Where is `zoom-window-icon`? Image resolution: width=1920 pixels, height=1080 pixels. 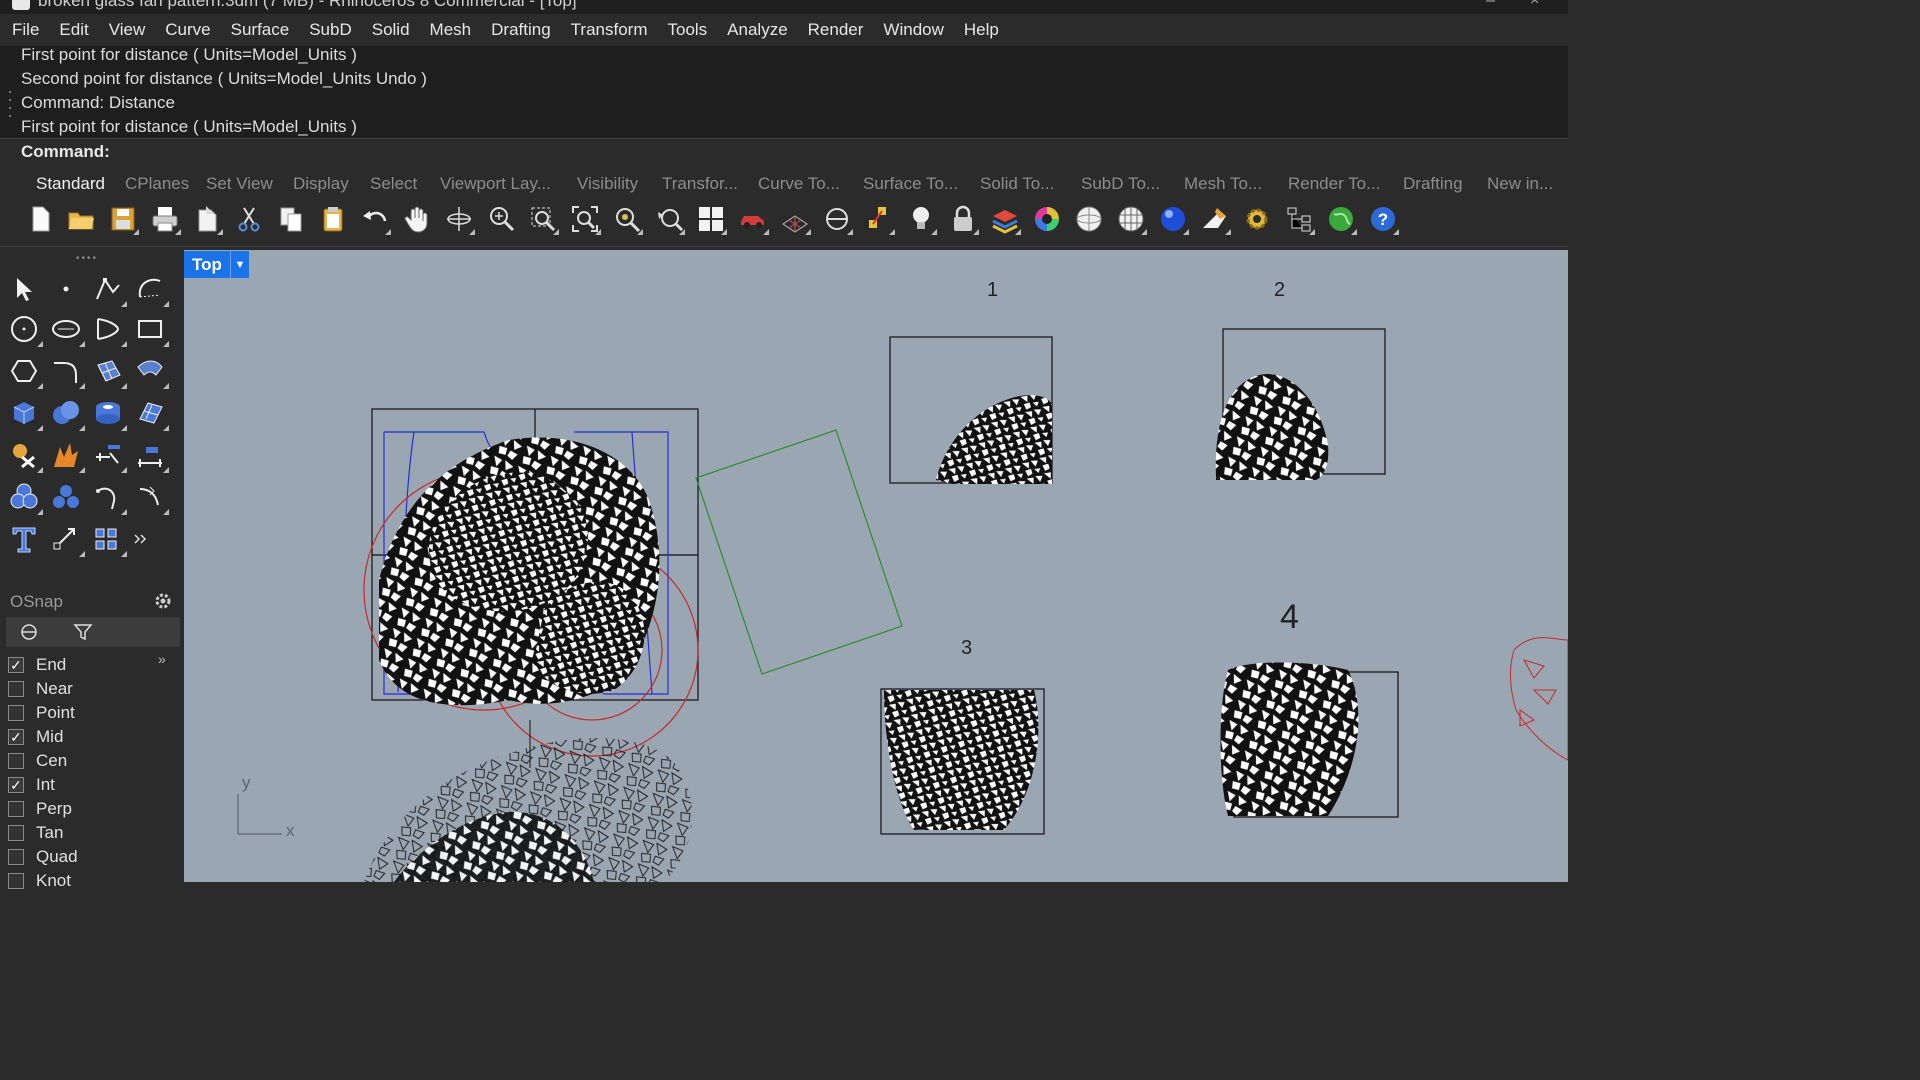
zoom-window-icon is located at coordinates (543, 219).